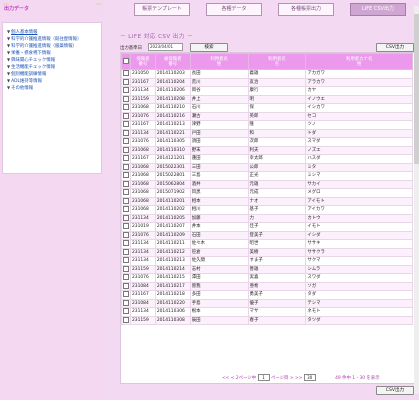 Image resolution: width=419 pixels, height=400 pixels. What do you see at coordinates (44, 66) in the screenshot?
I see `sidebar-item: ▼生活機能チェック情報` at bounding box center [44, 66].